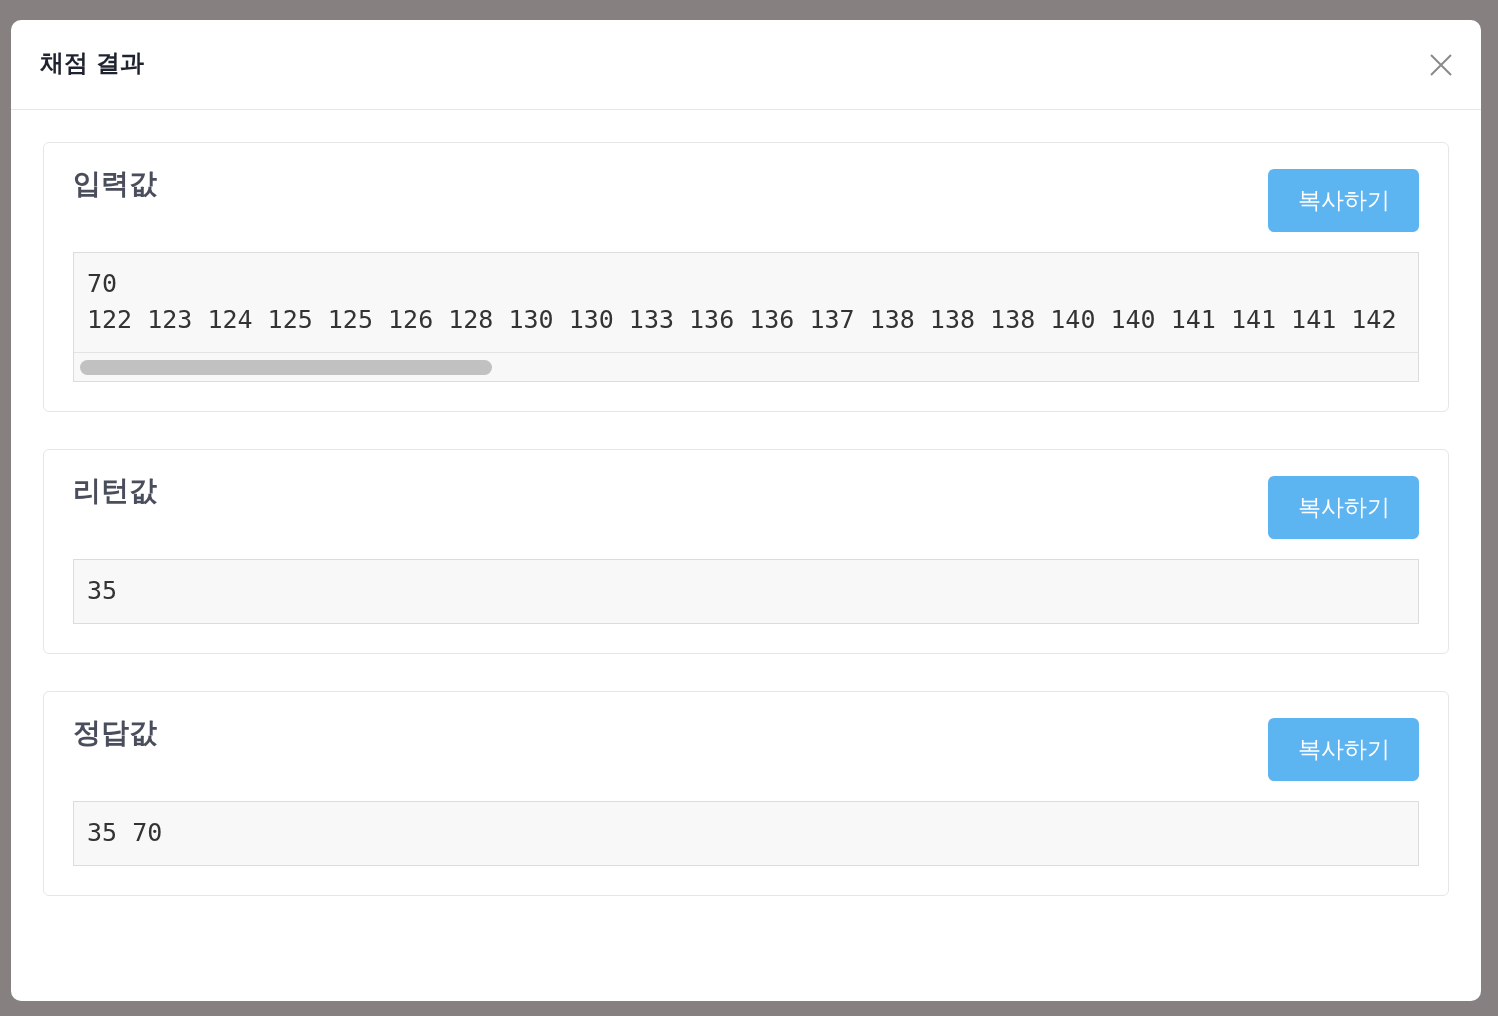 The image size is (1498, 1016). What do you see at coordinates (125, 833) in the screenshot?
I see `output-line: 35 70` at bounding box center [125, 833].